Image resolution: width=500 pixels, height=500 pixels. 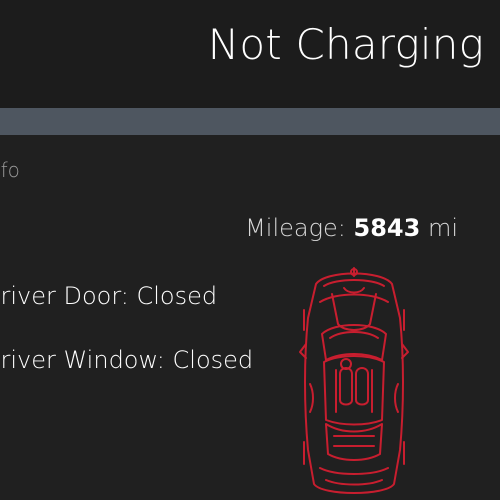 What do you see at coordinates (127, 360) in the screenshot?
I see `driver-window-status: Driver Window: Closed` at bounding box center [127, 360].